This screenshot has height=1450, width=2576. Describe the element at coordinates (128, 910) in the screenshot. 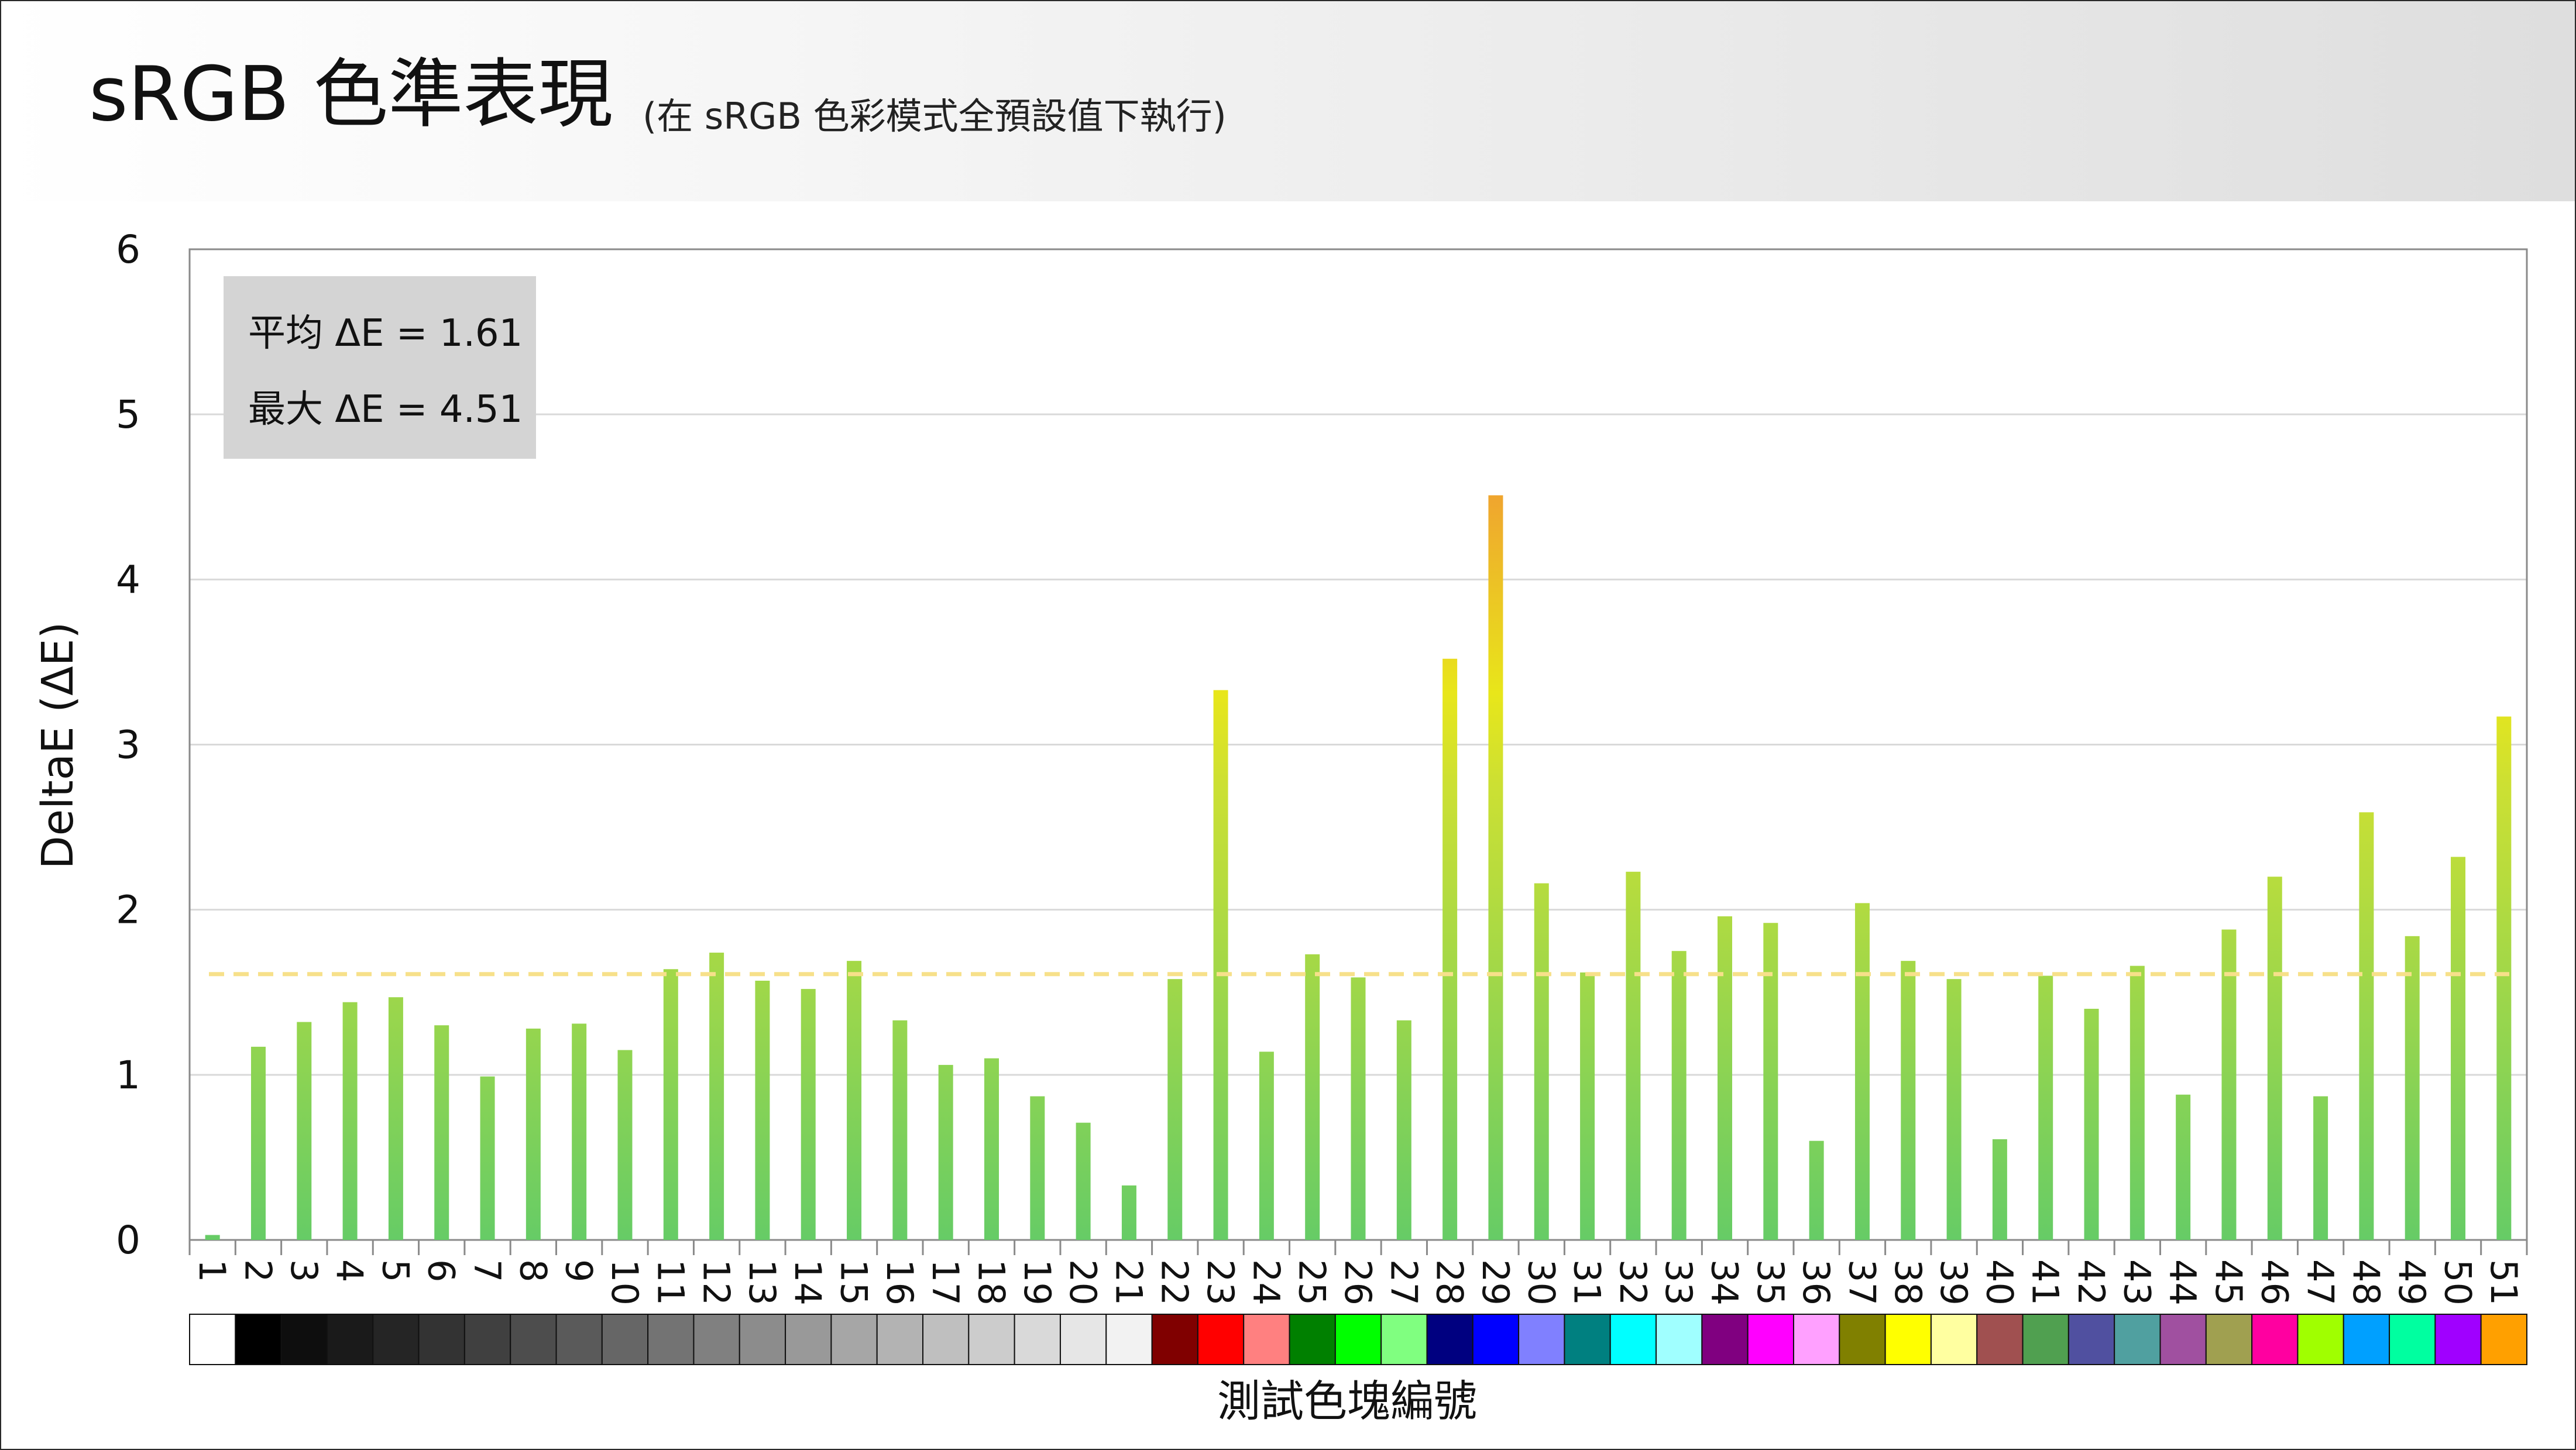

I see `y-tick-label: 2` at that location.